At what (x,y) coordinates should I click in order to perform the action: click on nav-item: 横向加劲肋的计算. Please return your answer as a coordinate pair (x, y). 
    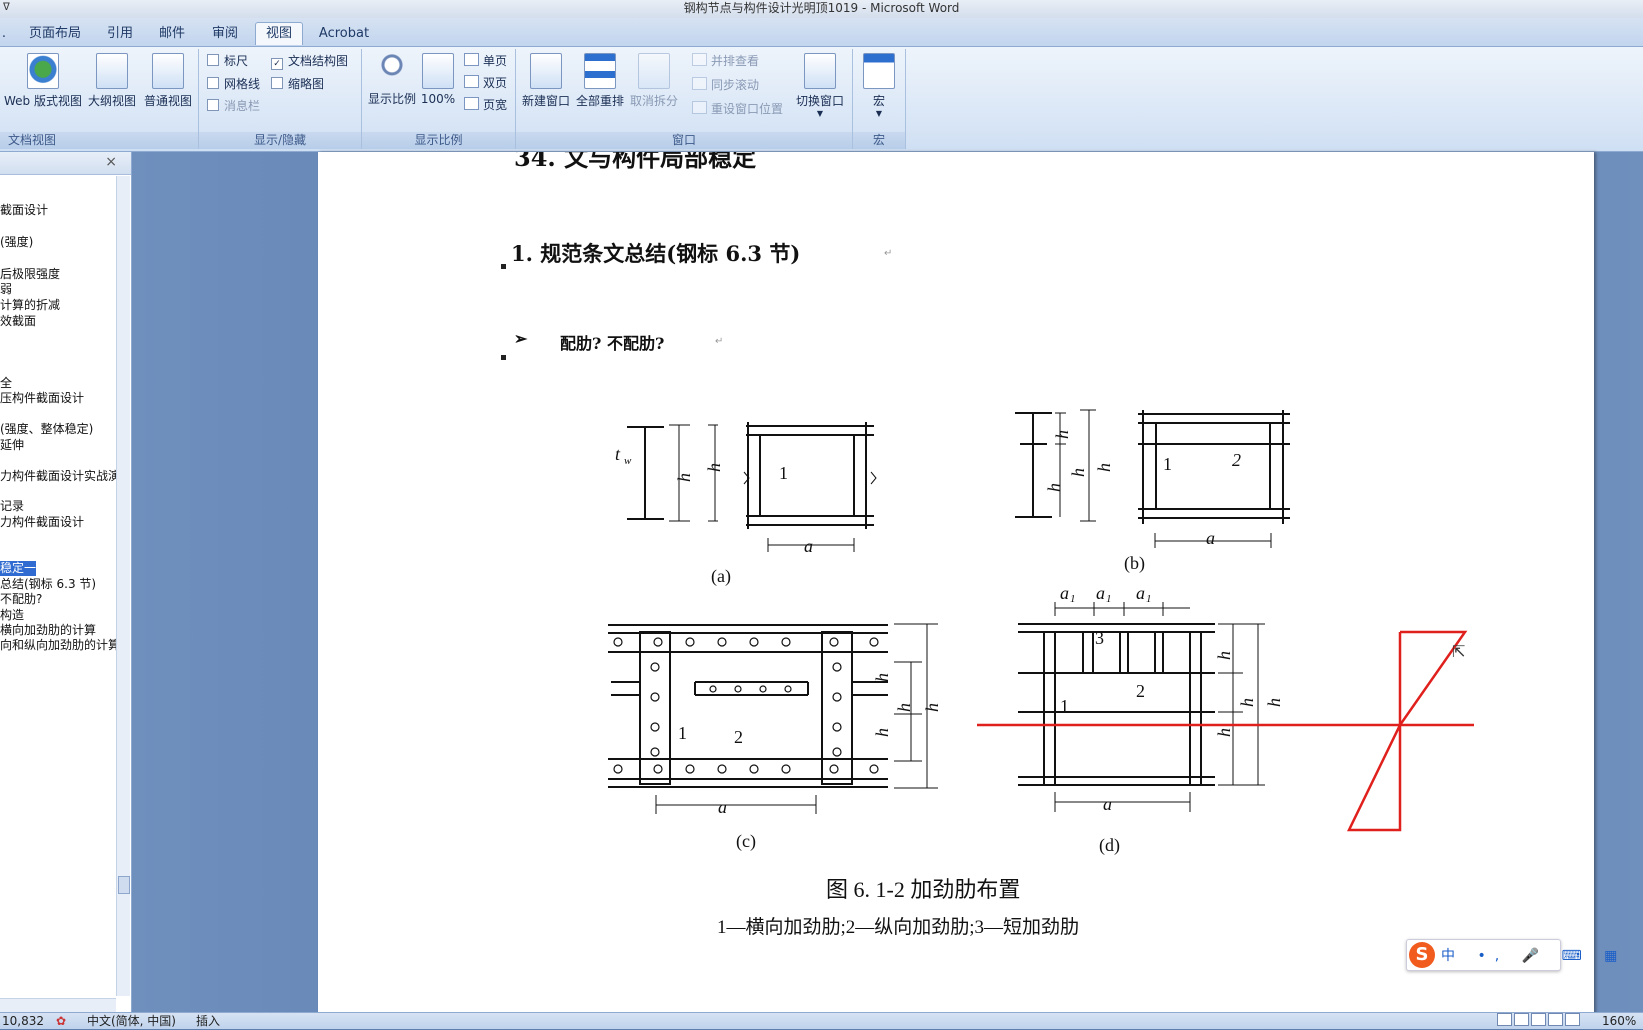
    Looking at the image, I should click on (48, 630).